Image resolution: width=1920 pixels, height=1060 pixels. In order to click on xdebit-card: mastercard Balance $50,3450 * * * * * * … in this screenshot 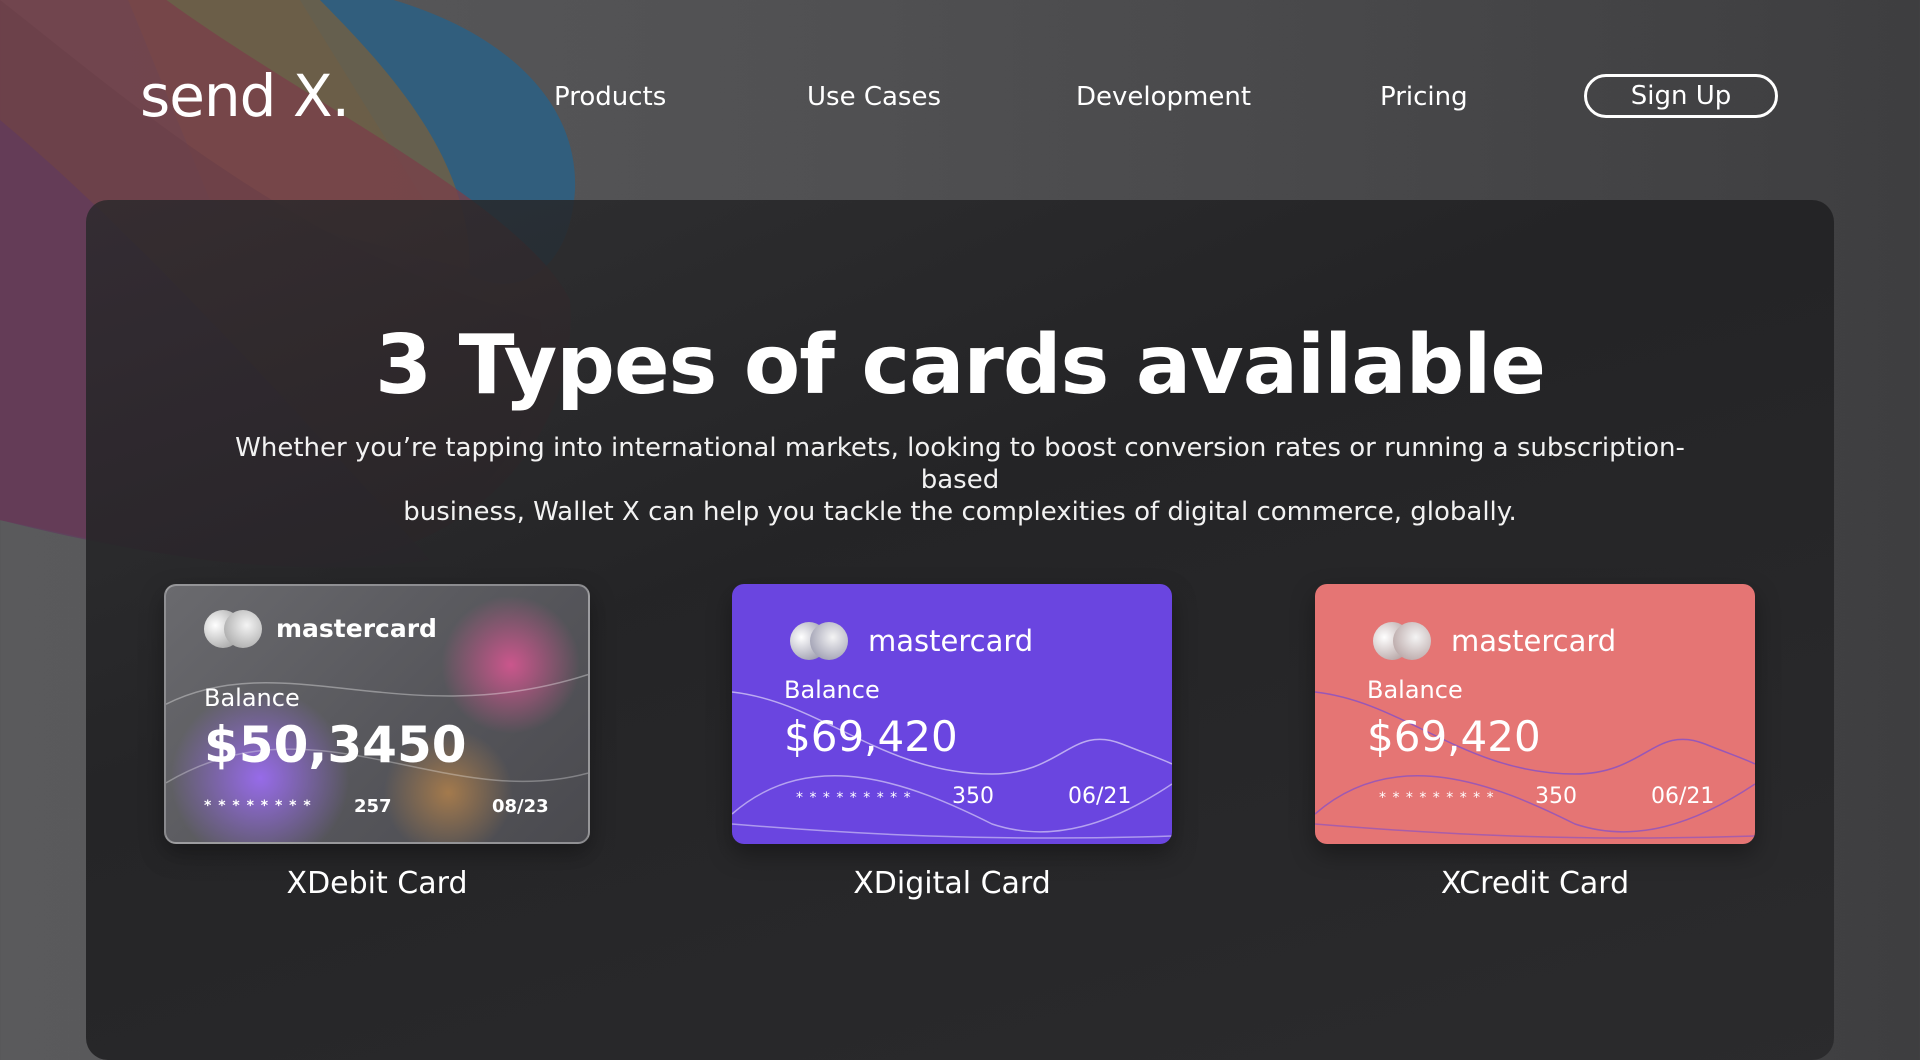, I will do `click(377, 714)`.